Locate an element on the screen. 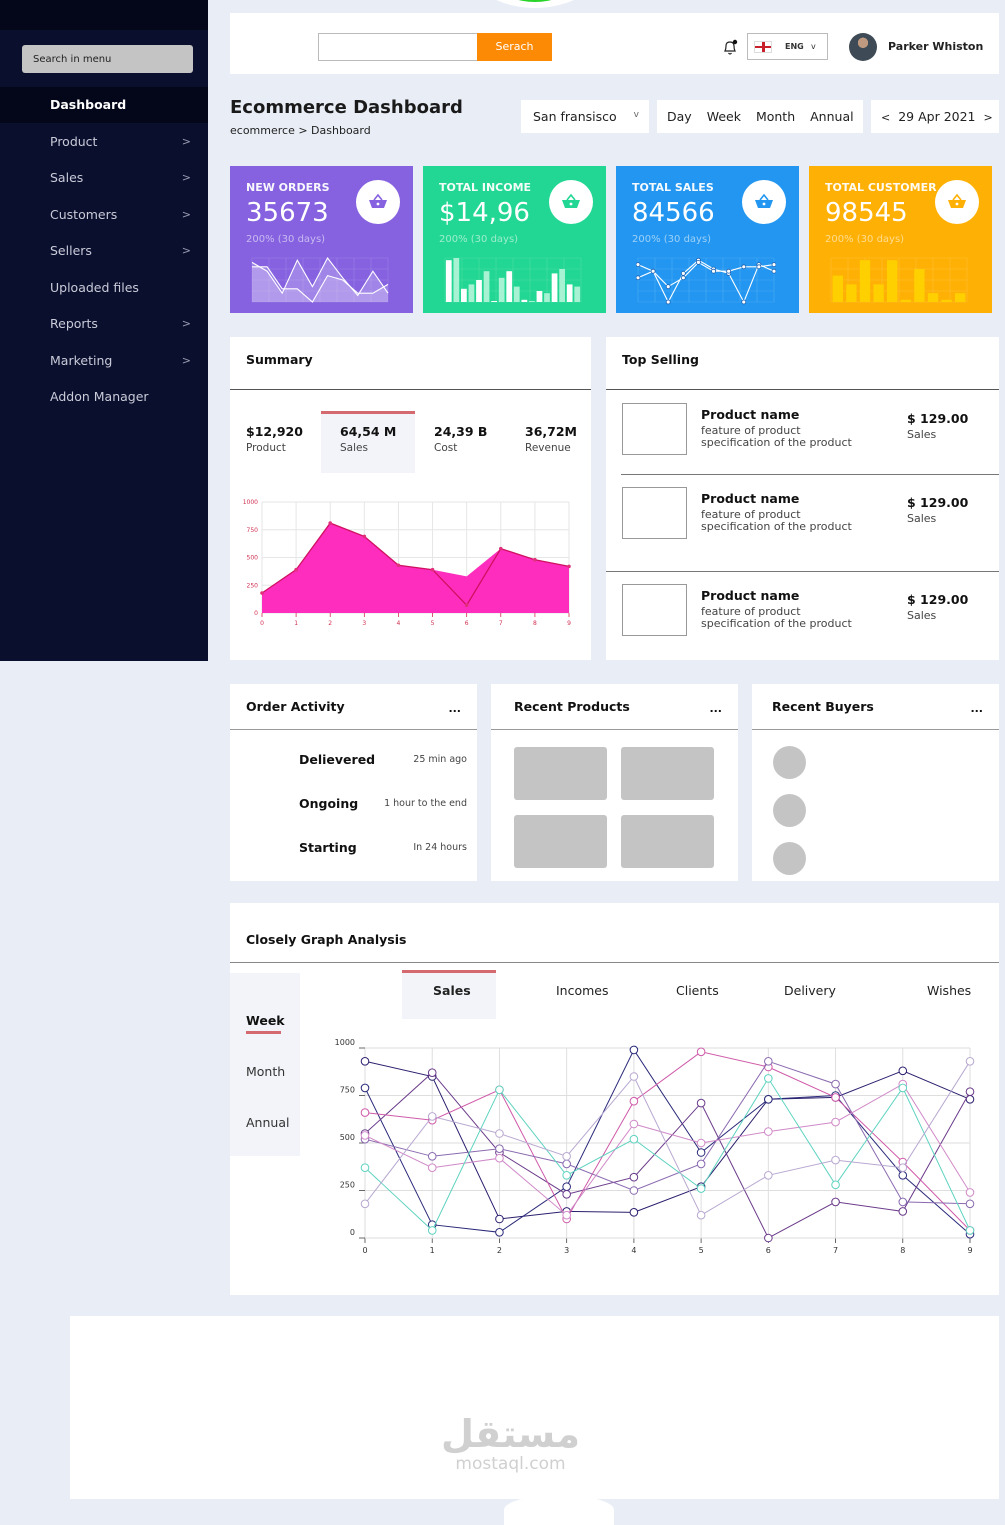 The width and height of the screenshot is (1005, 1525). prev-date-button: < is located at coordinates (885, 117).